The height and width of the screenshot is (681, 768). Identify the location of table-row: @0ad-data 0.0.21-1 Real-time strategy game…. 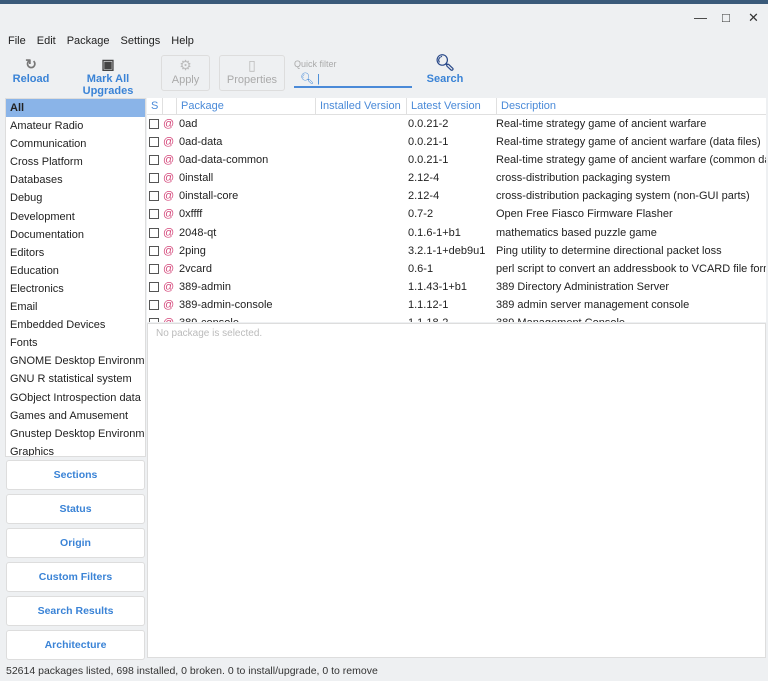
(456, 142).